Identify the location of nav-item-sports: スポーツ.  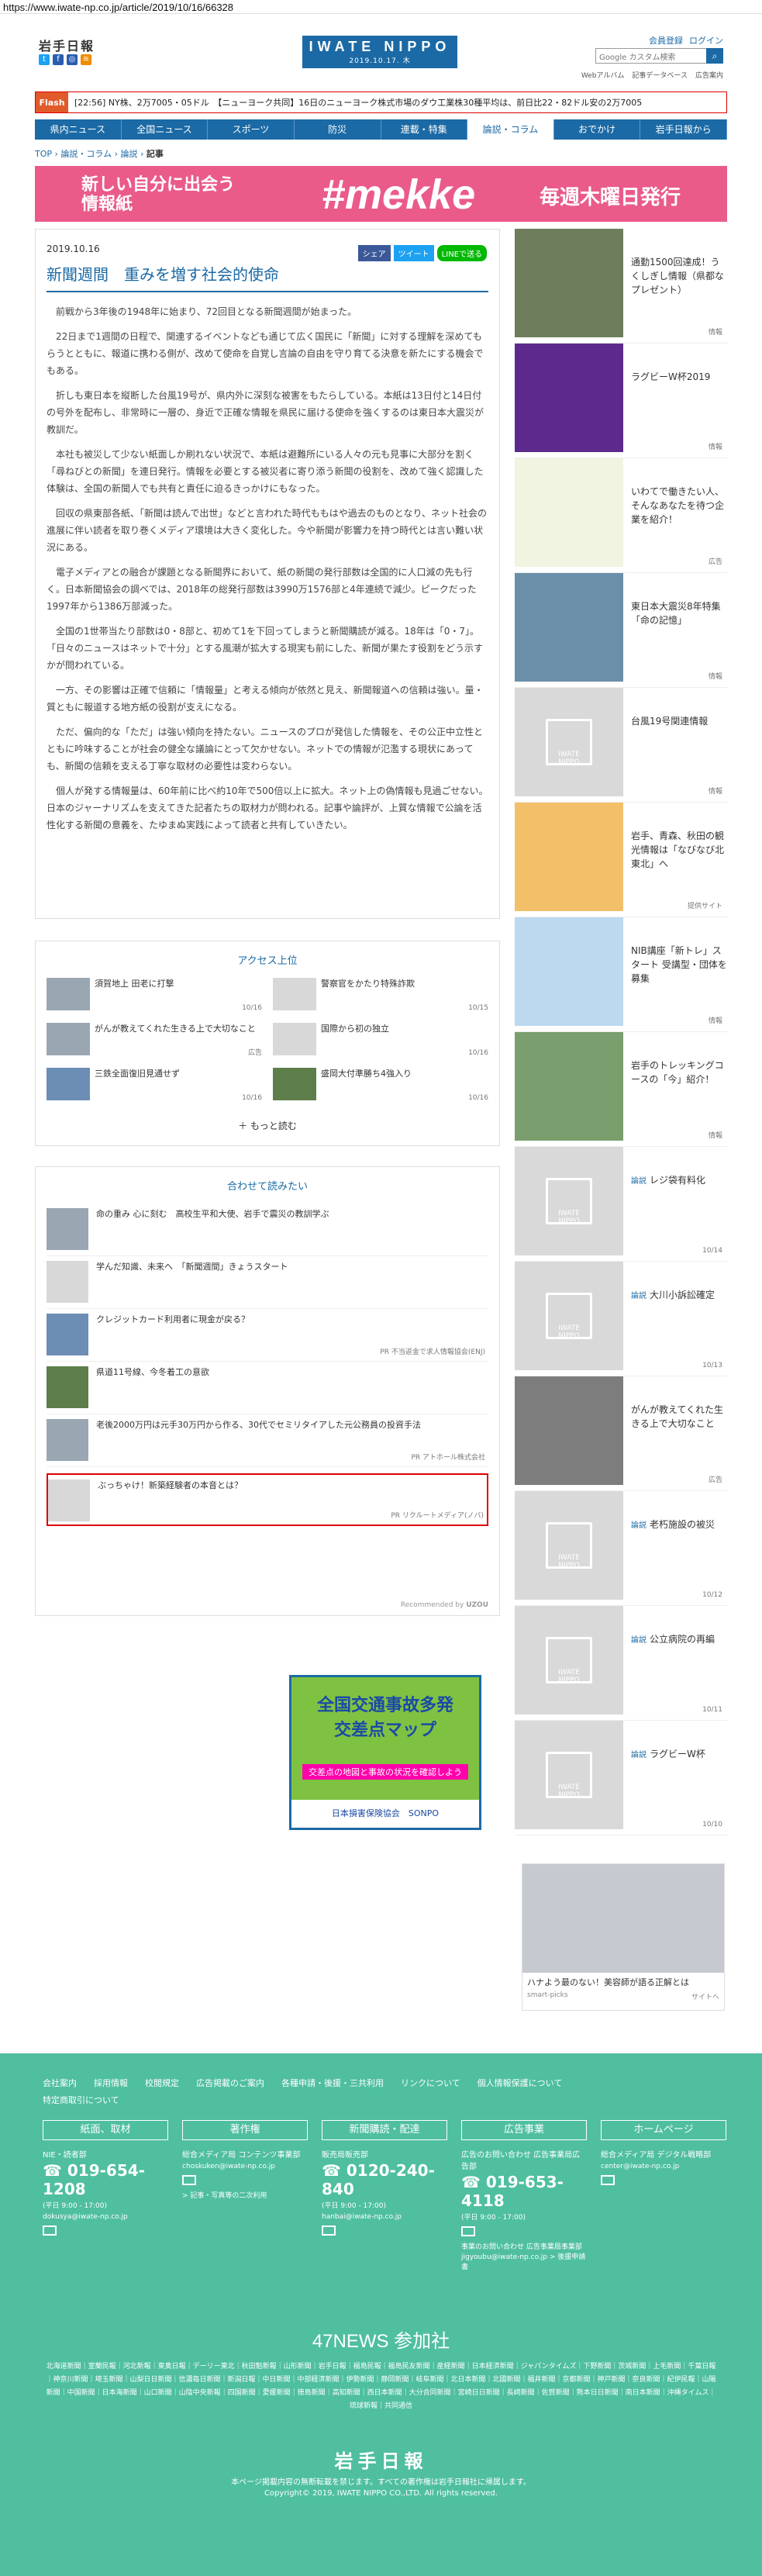
(251, 129).